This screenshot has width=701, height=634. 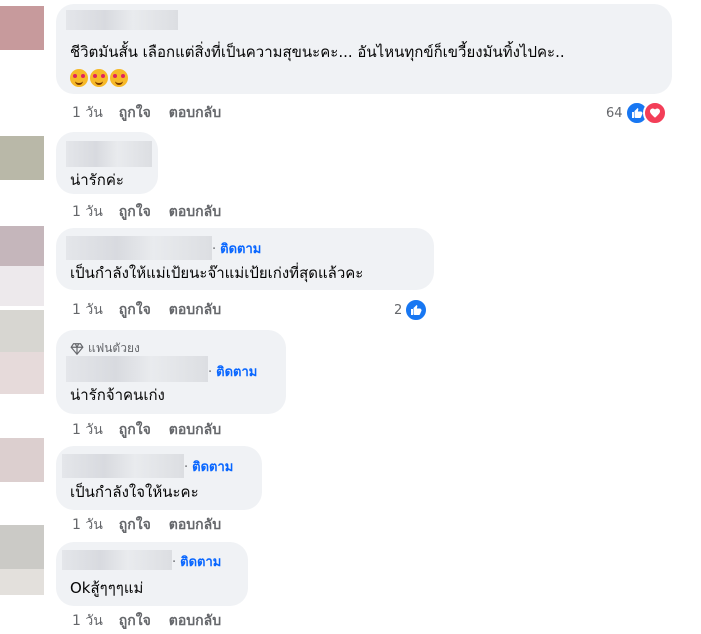 I want to click on reaction-count: 2, so click(x=398, y=310).